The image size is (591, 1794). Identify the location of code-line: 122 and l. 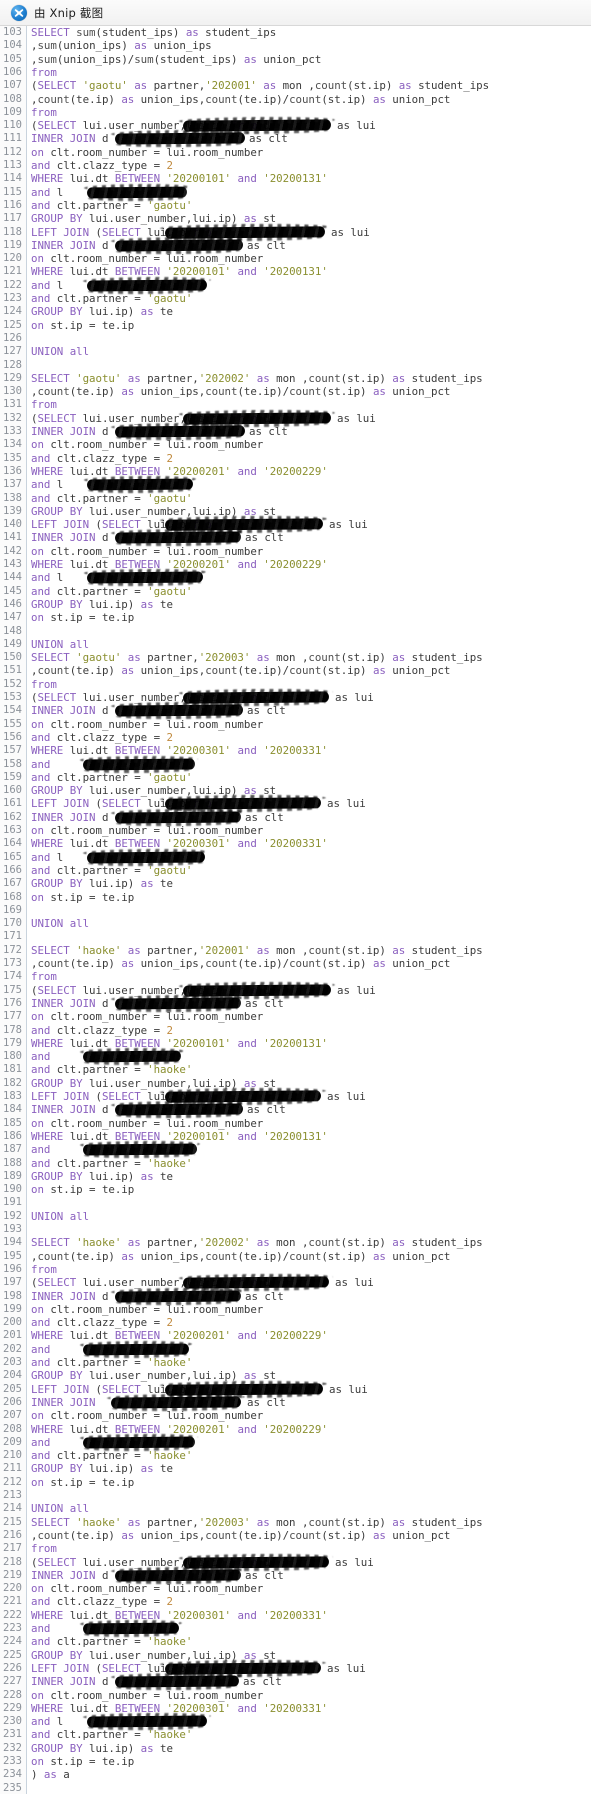
(295, 285).